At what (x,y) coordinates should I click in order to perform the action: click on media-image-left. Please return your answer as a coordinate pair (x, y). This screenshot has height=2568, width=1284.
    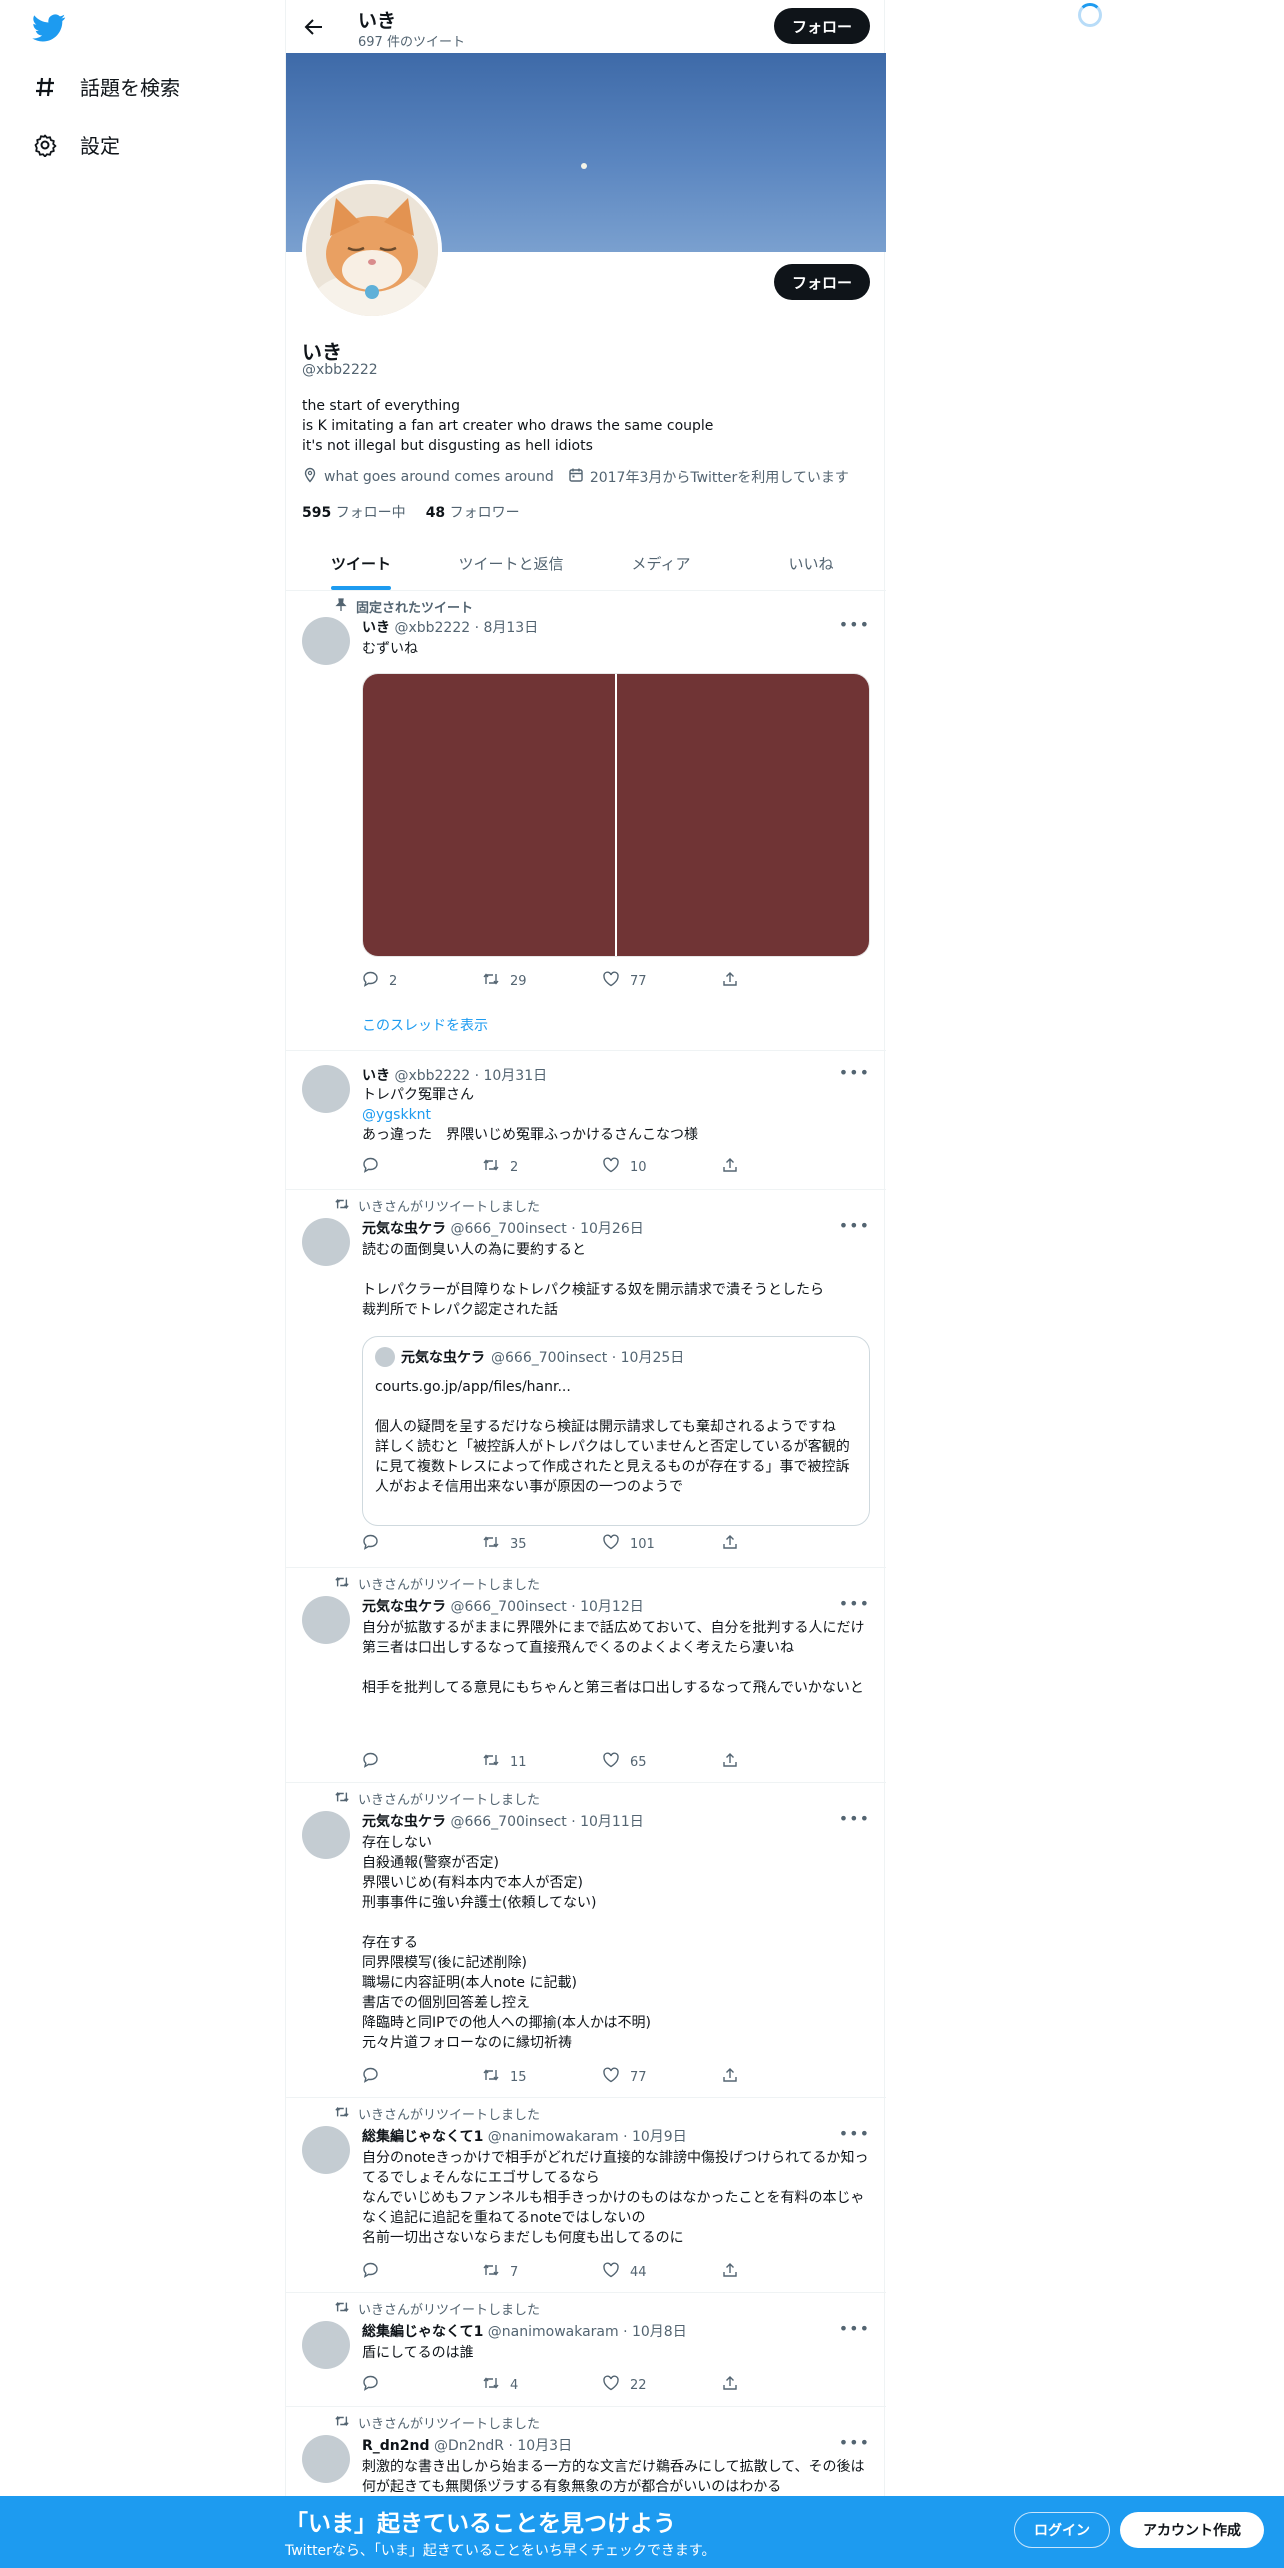
    Looking at the image, I should click on (489, 815).